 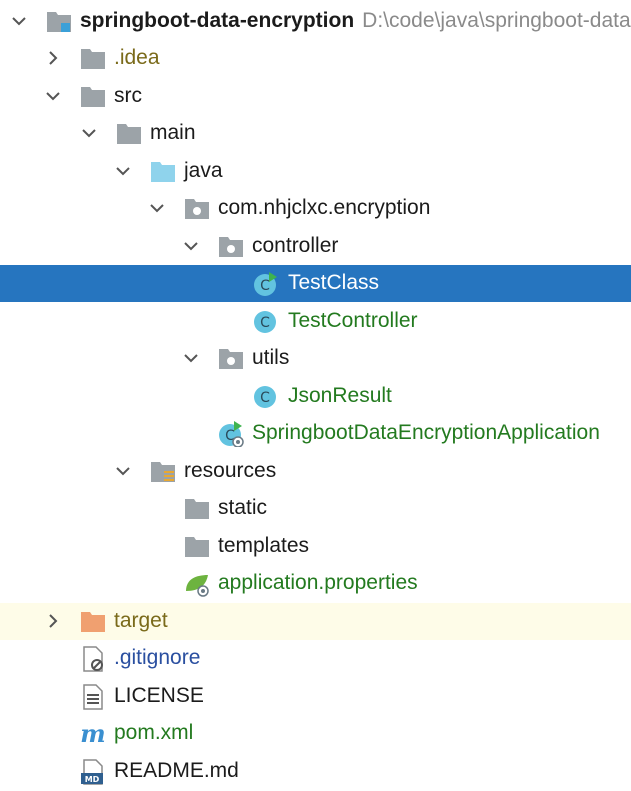 What do you see at coordinates (163, 472) in the screenshot?
I see `resources-folder-icon` at bounding box center [163, 472].